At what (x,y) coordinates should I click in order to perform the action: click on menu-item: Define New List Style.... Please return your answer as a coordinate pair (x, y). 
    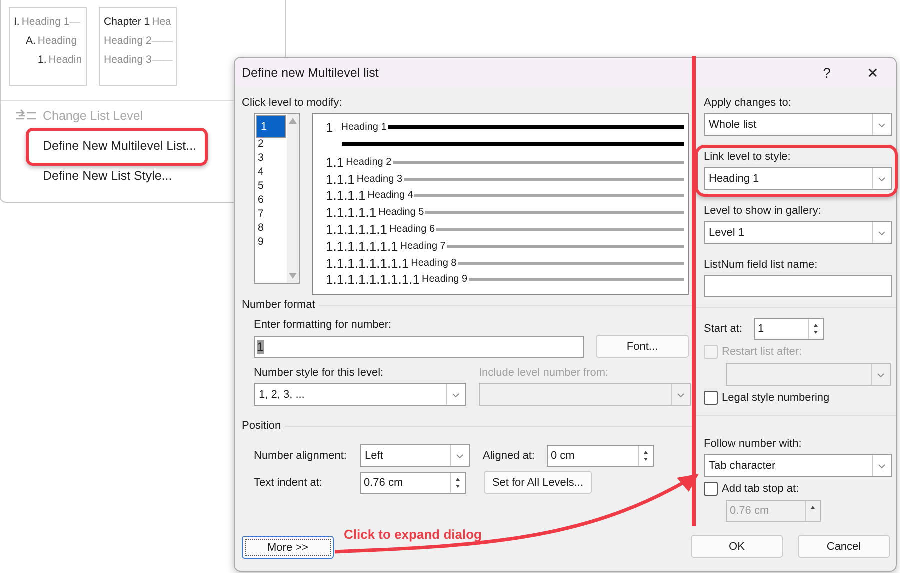
    Looking at the image, I should click on (107, 176).